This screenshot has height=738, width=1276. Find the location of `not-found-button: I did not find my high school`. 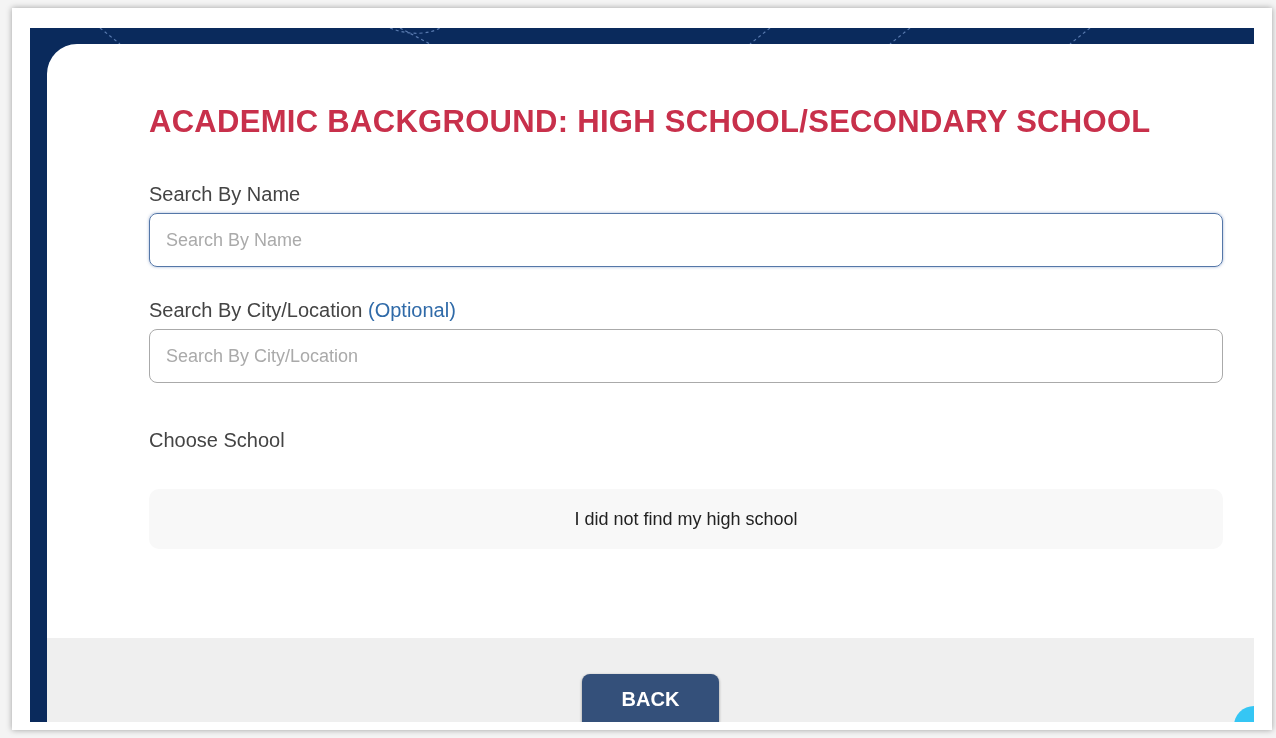

not-found-button: I did not find my high school is located at coordinates (686, 519).